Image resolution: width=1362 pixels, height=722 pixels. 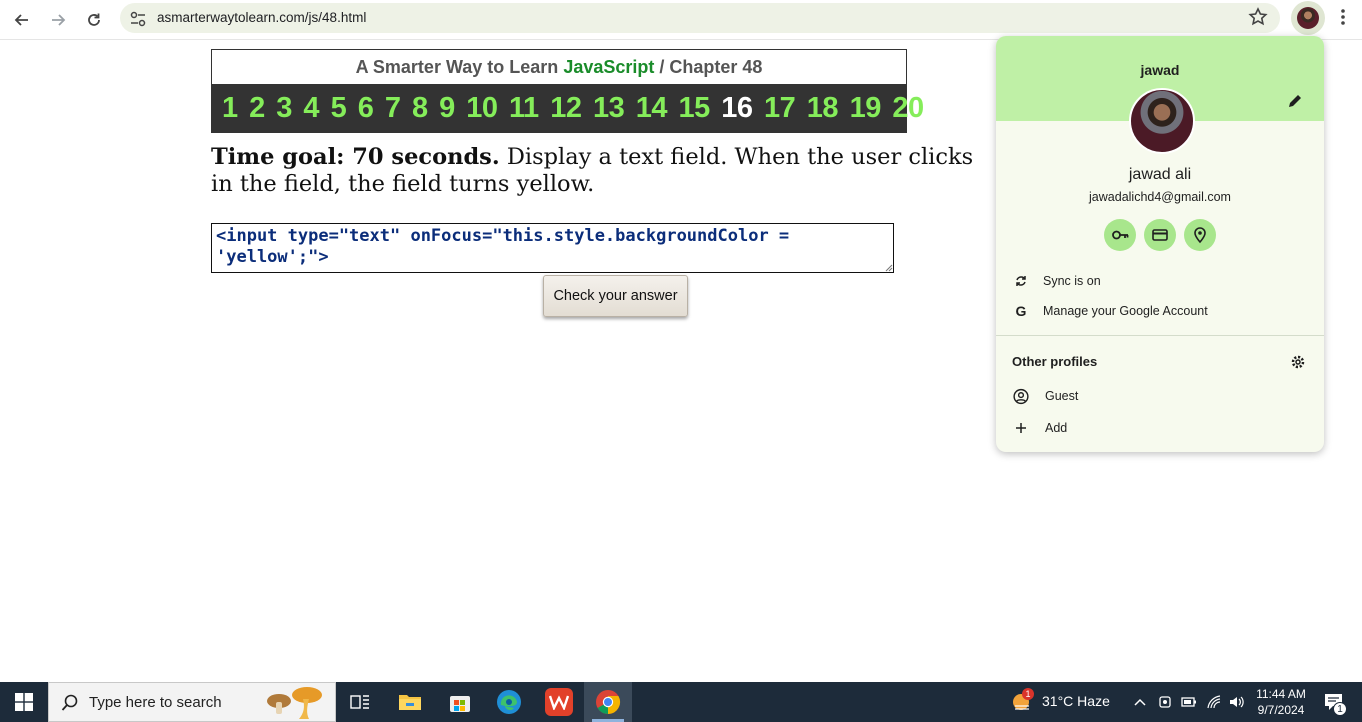 I want to click on payment-methods-button, so click(x=1160, y=235).